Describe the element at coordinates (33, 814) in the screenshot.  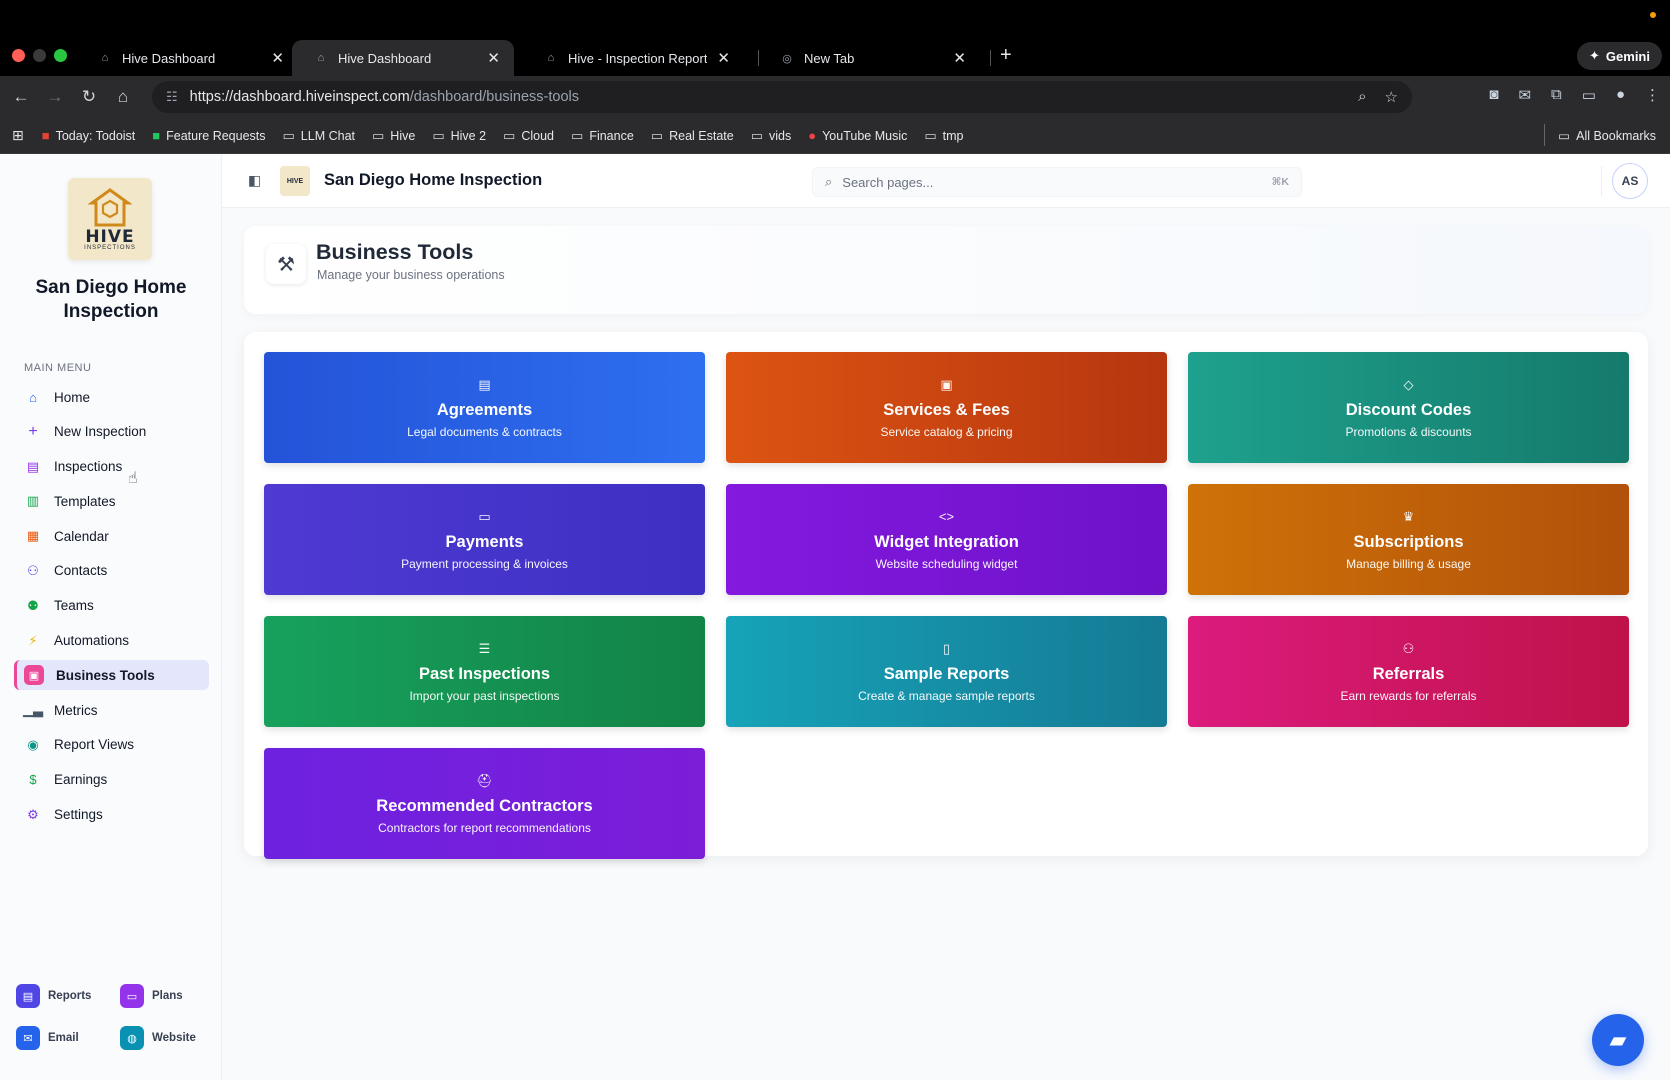
I see `gear-icon: ⚙` at that location.